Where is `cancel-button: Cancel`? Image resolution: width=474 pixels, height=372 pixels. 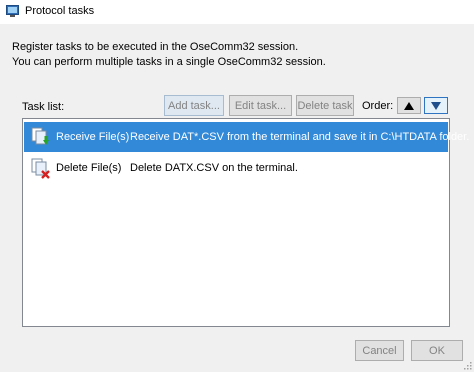
cancel-button: Cancel is located at coordinates (379, 350).